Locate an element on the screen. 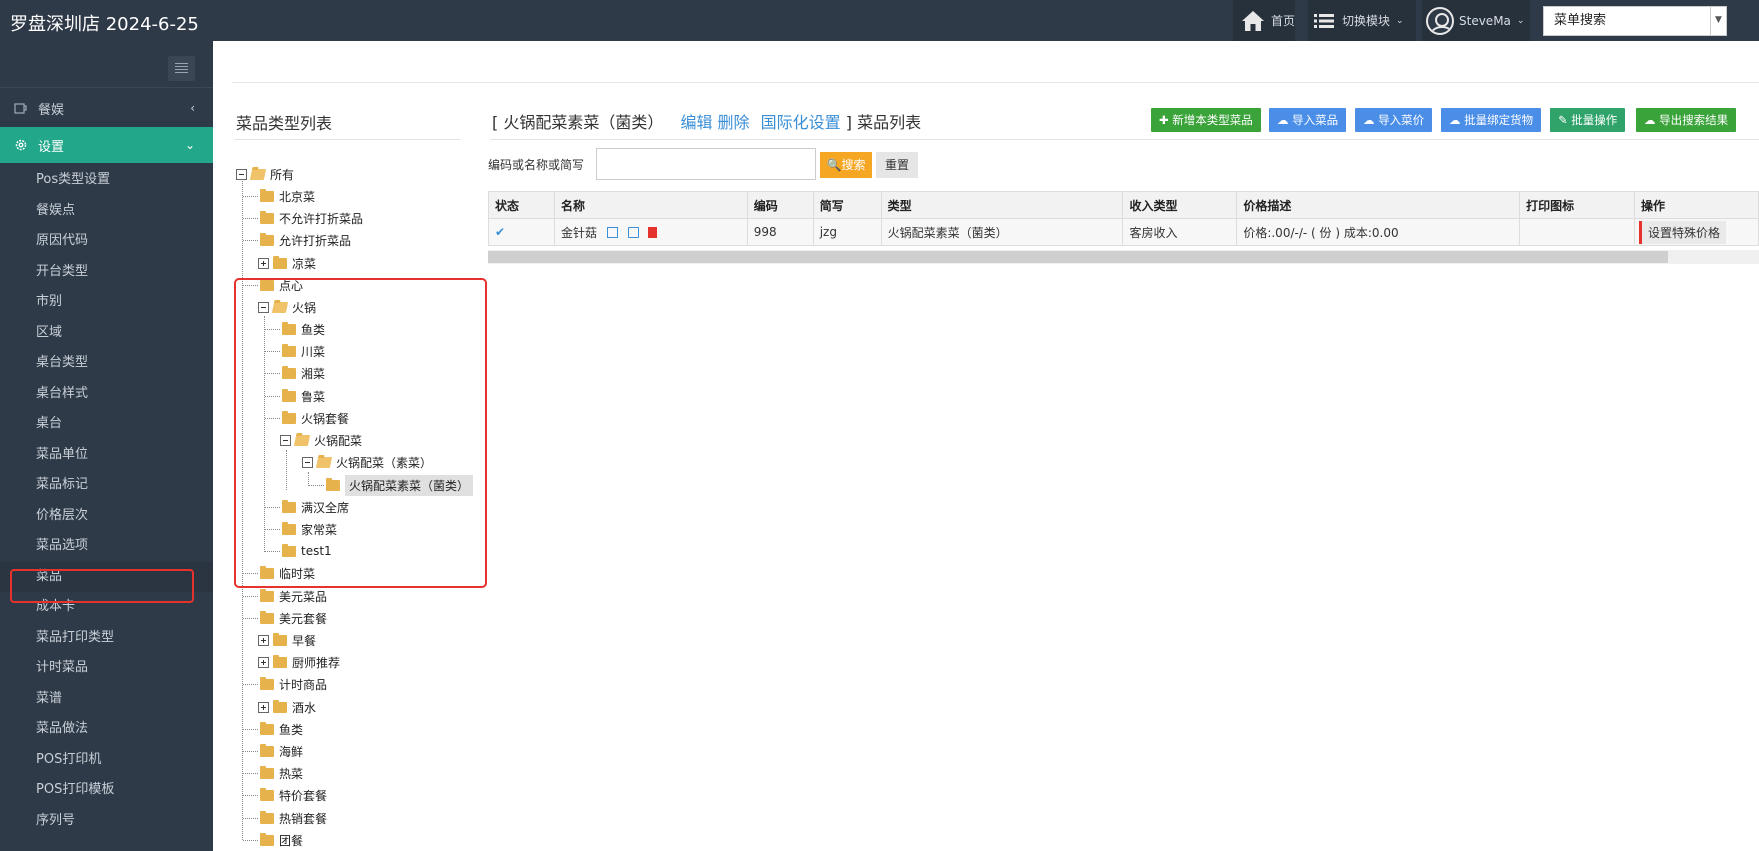 The height and width of the screenshot is (851, 1759). batch-bind-goods-button: ☁ 批量绑定货物 is located at coordinates (1491, 120).